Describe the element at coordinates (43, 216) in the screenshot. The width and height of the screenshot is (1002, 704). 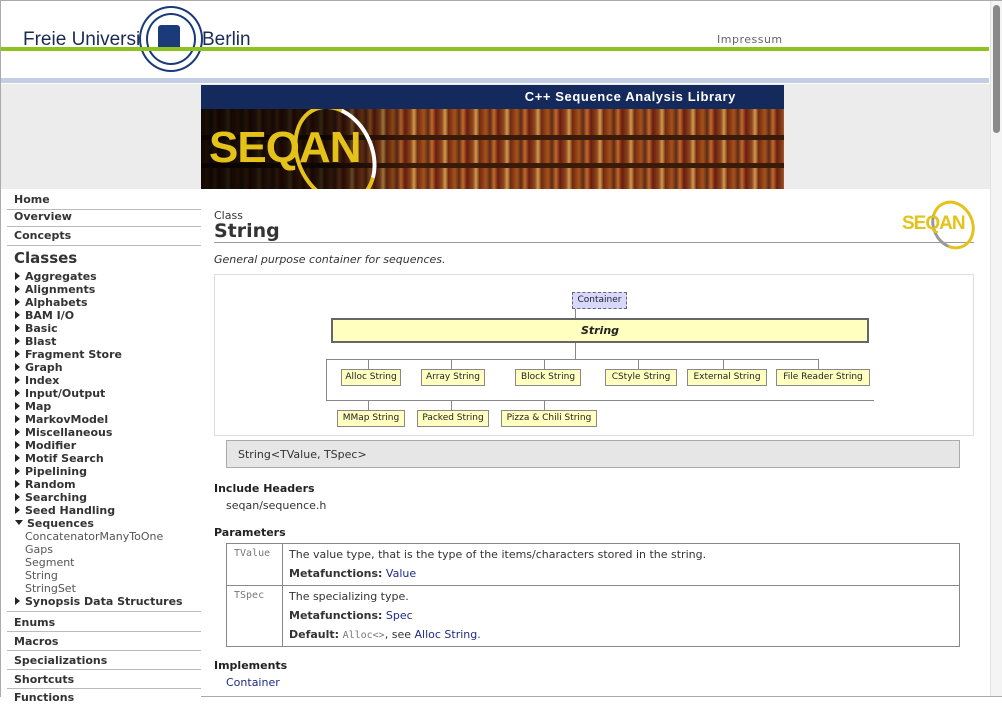
I see `sidebar-item-overview: Overview` at that location.